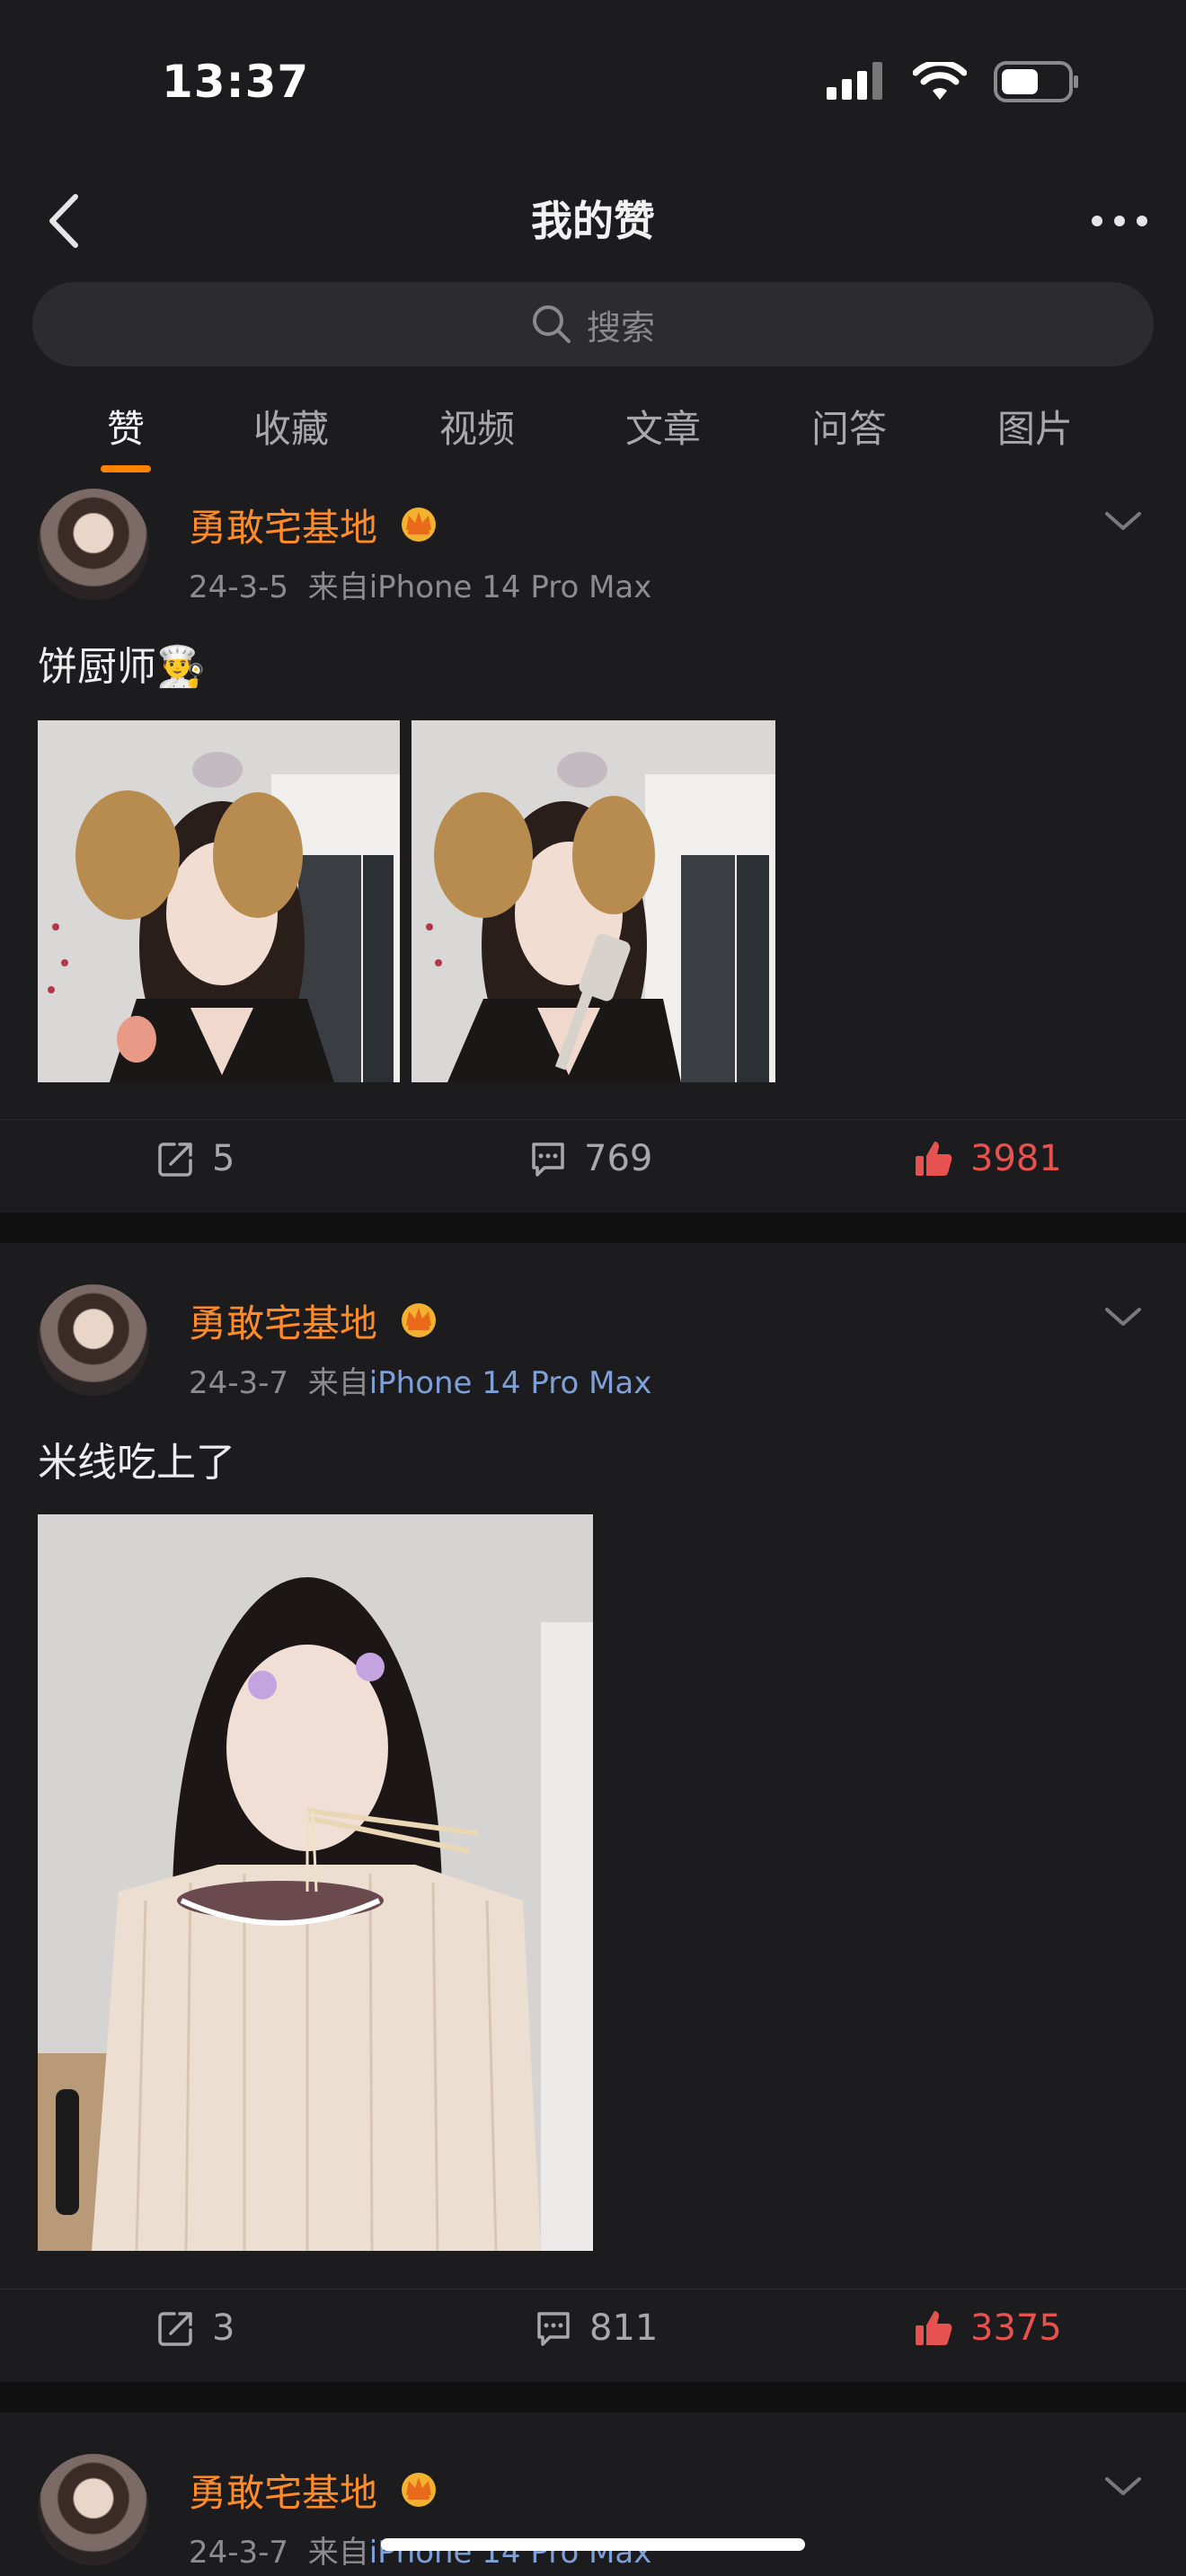 This screenshot has width=1186, height=2576. I want to click on search-input: 搜索, so click(593, 324).